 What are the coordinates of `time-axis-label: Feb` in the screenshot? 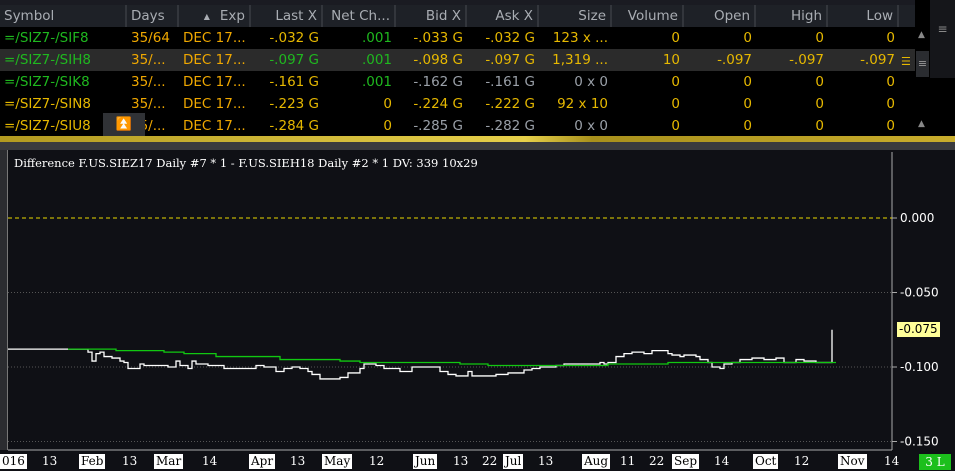 It's located at (92, 461).